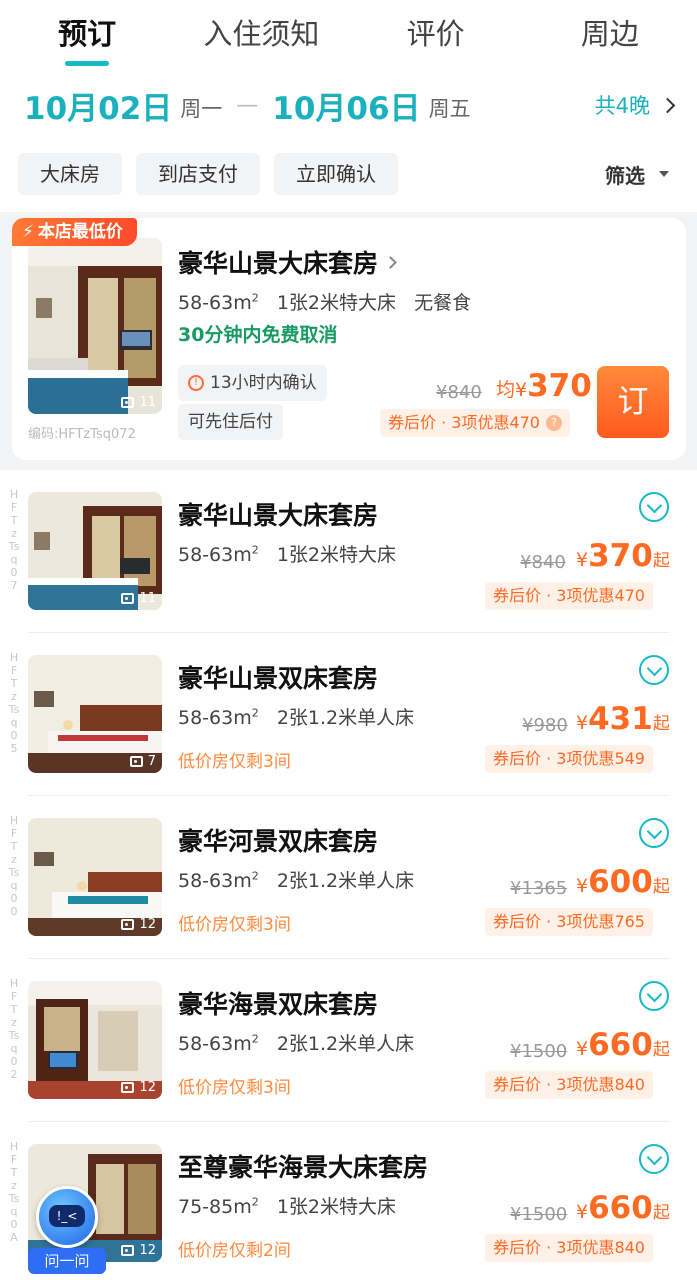  Describe the element at coordinates (623, 882) in the screenshot. I see `current-price: ¥600起` at that location.